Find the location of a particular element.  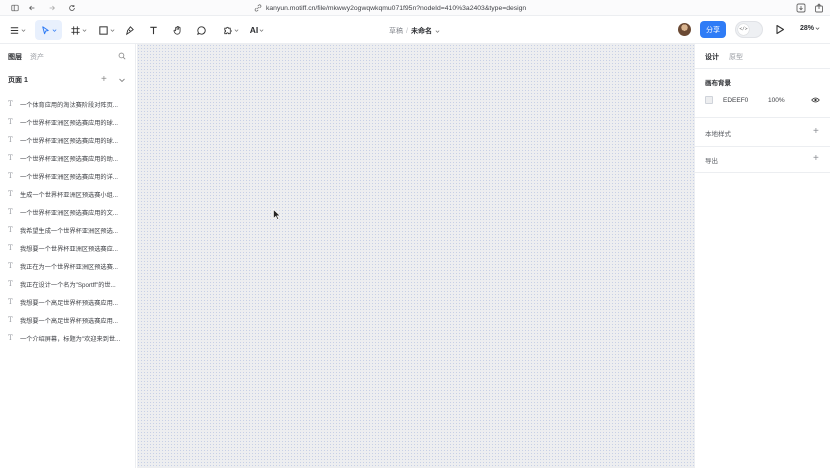

right-panel-tabs: 设计 原型 is located at coordinates (724, 57).